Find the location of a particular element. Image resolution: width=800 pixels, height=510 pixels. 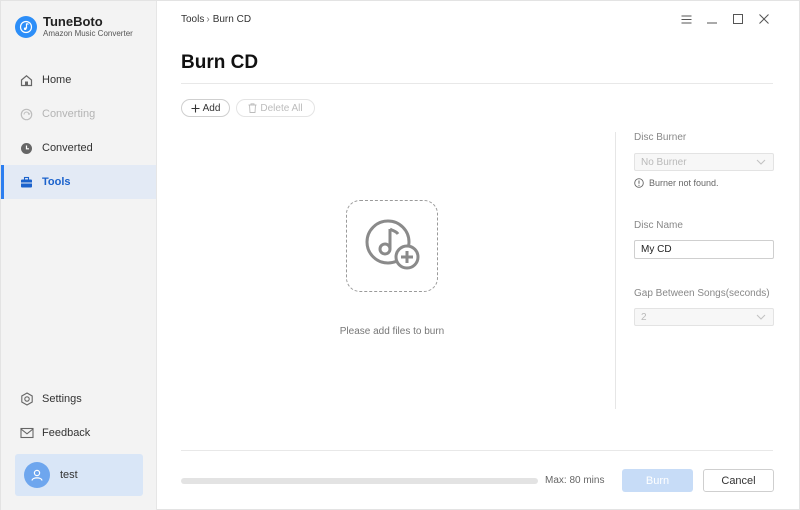

breadcrumb: Tools › Burn CD is located at coordinates (216, 19).